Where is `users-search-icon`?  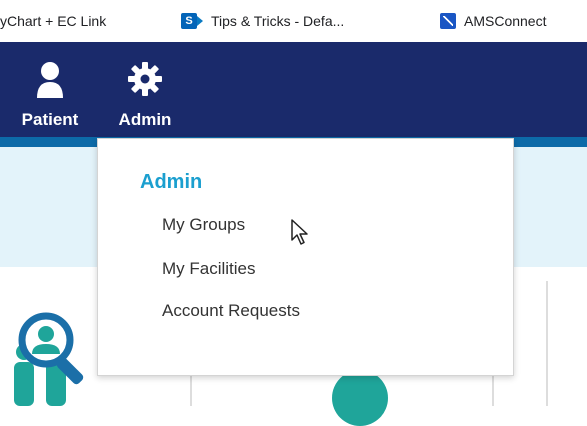
users-search-icon is located at coordinates (49, 359).